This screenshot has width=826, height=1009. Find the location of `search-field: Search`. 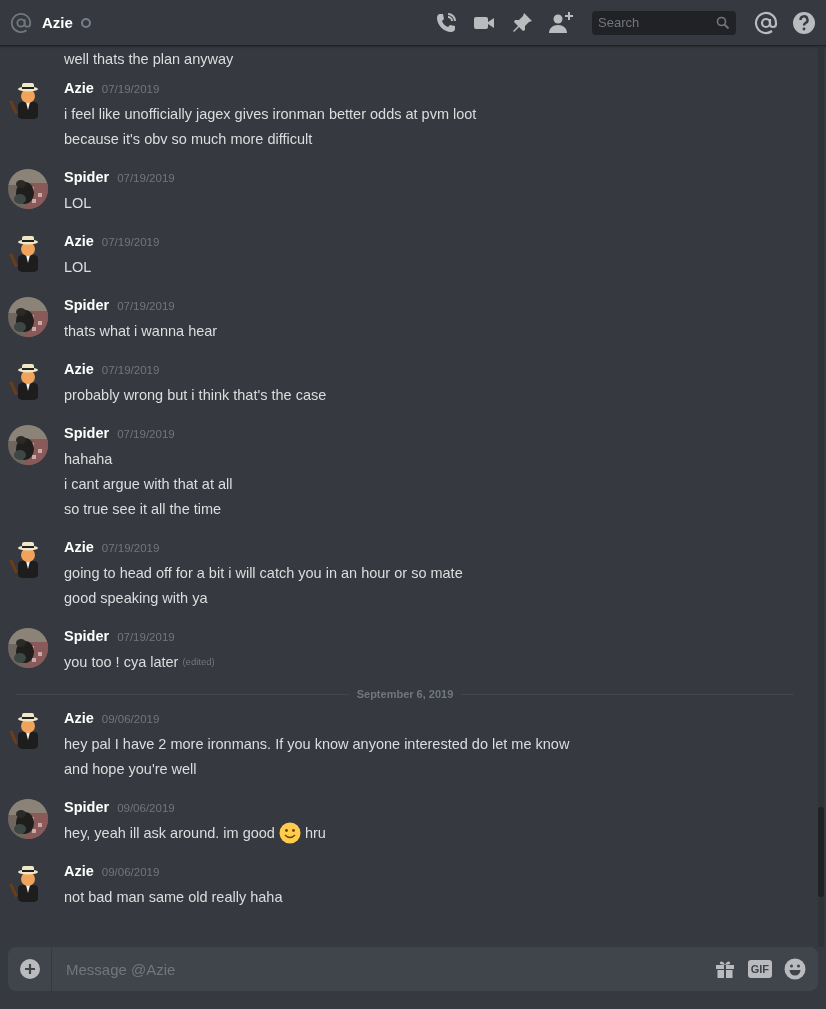

search-field: Search is located at coordinates (664, 22).